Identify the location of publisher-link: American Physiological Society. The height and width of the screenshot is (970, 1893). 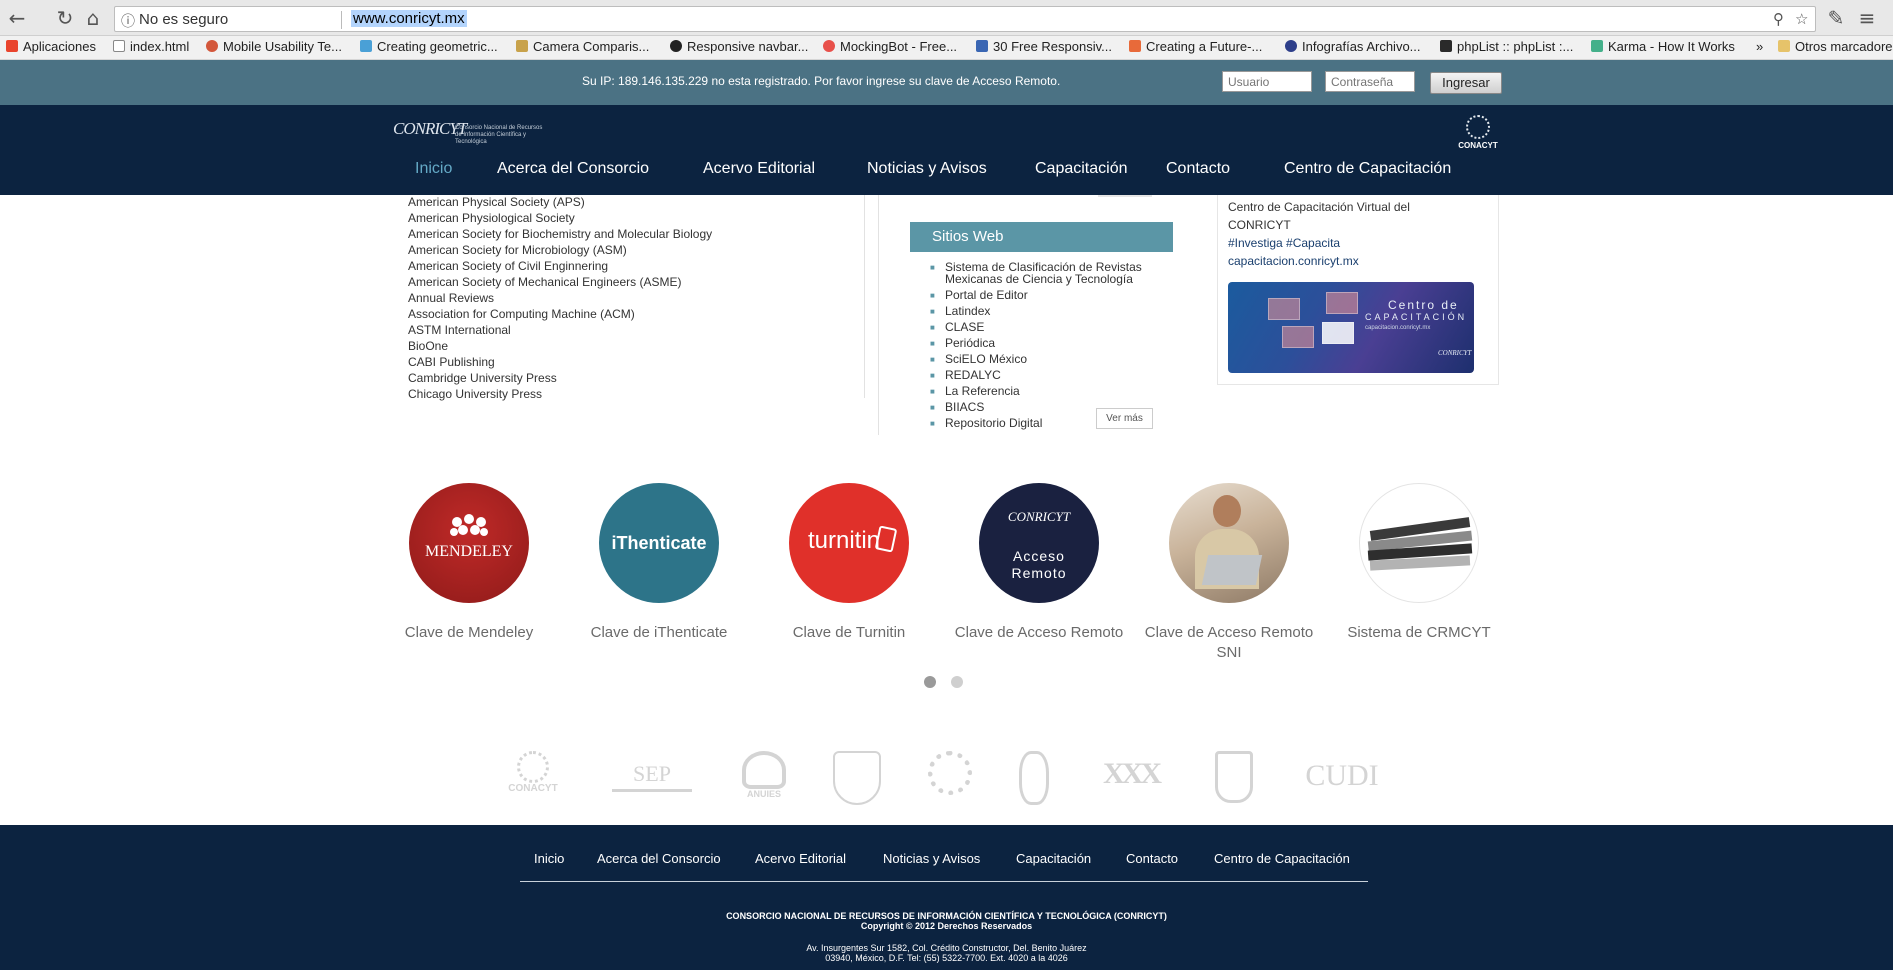
(491, 218).